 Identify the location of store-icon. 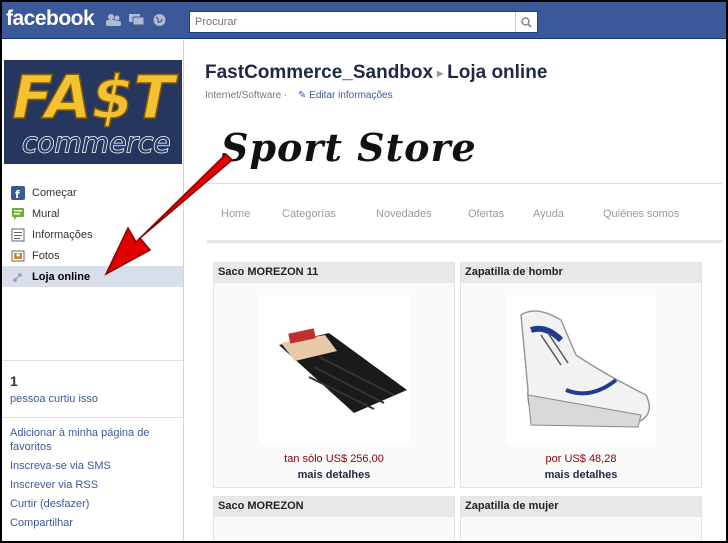
(18, 277).